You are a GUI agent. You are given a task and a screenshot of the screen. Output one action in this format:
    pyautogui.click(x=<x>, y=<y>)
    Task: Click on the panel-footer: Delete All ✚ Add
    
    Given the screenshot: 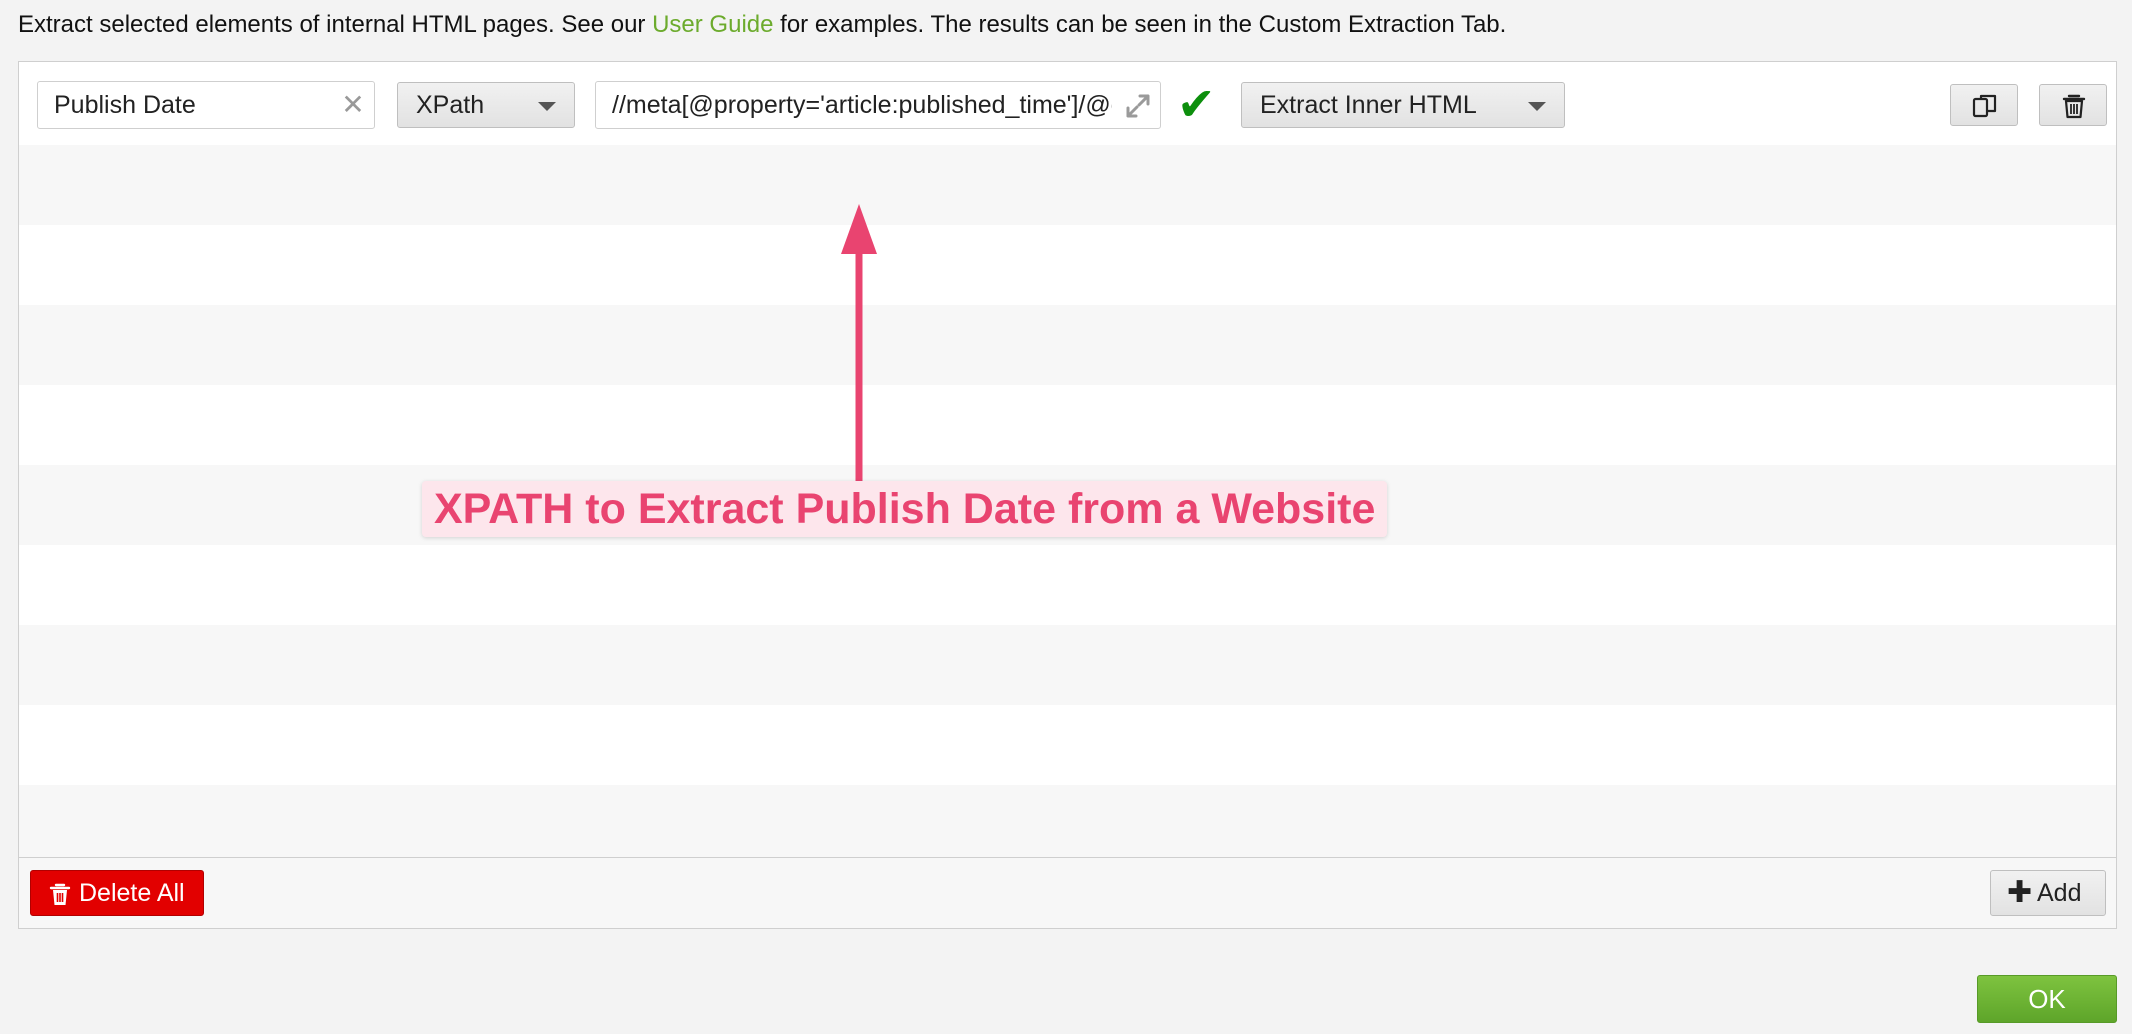 What is the action you would take?
    pyautogui.click(x=1067, y=892)
    